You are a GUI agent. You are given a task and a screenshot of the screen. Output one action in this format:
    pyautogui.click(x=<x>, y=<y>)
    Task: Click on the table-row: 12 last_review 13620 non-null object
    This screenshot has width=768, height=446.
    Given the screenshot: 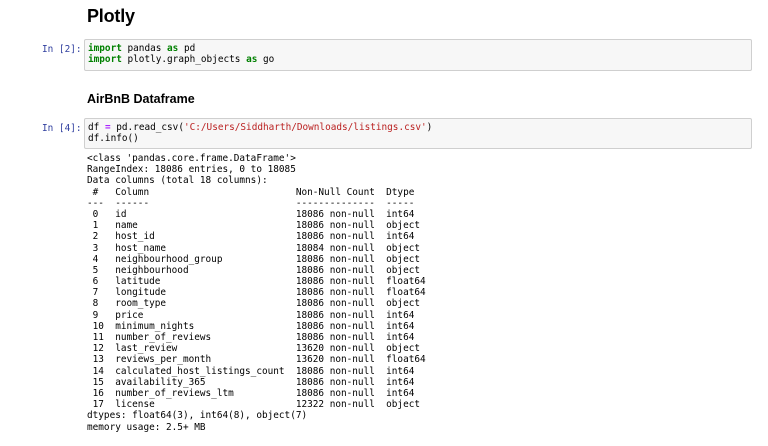 What is the action you would take?
    pyautogui.click(x=256, y=349)
    